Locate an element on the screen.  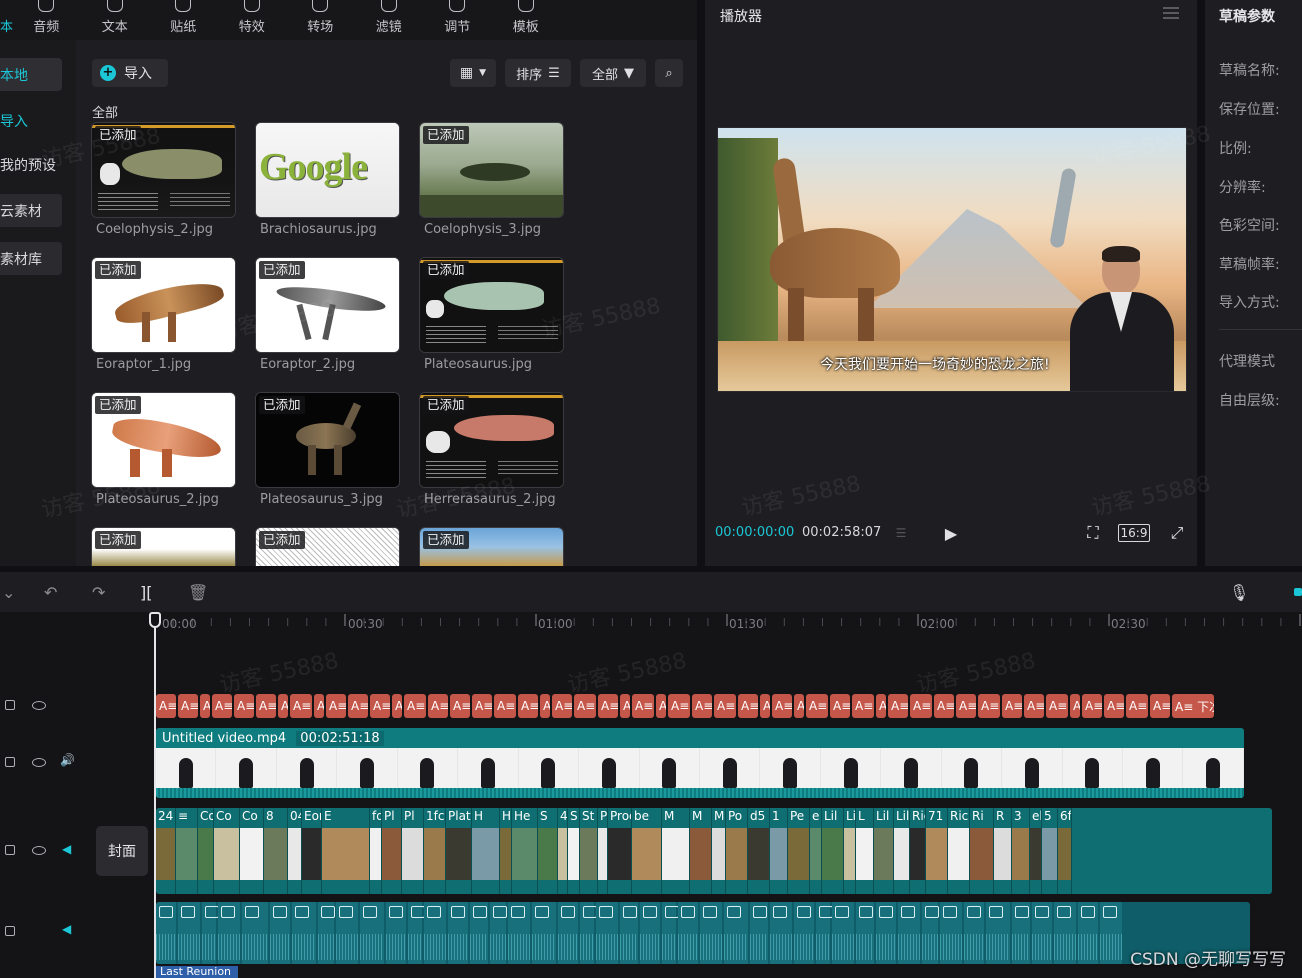
image-clip: e is located at coordinates (816, 851).